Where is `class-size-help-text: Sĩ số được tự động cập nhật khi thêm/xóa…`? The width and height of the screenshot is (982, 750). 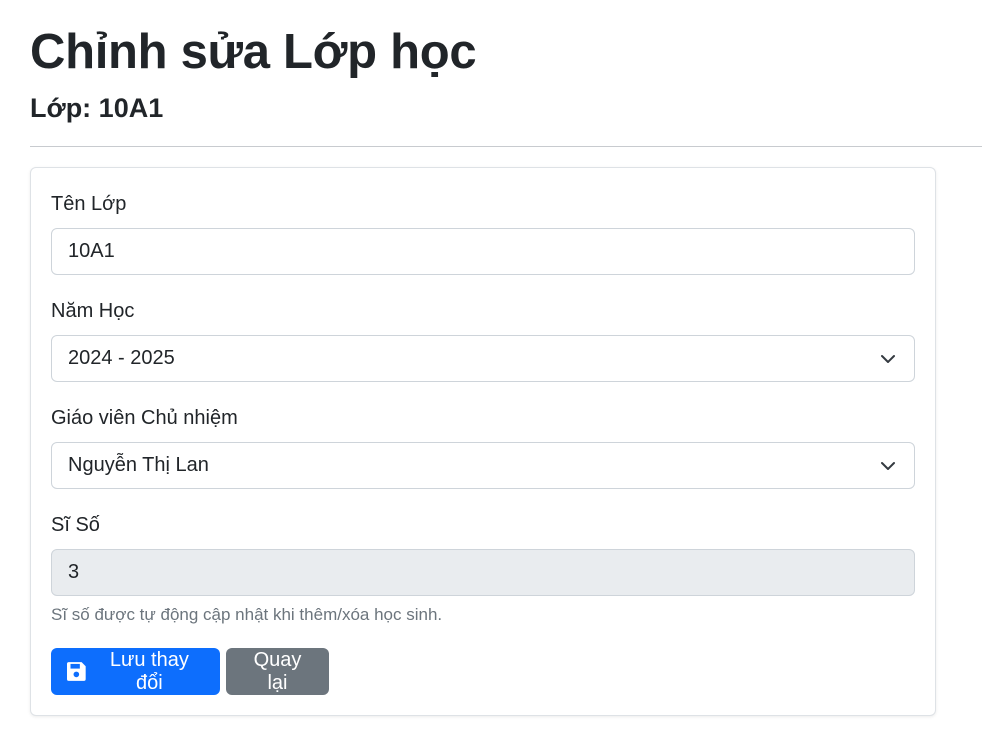
class-size-help-text: Sĩ số được tự động cập nhật khi thêm/xóa… is located at coordinates (247, 614).